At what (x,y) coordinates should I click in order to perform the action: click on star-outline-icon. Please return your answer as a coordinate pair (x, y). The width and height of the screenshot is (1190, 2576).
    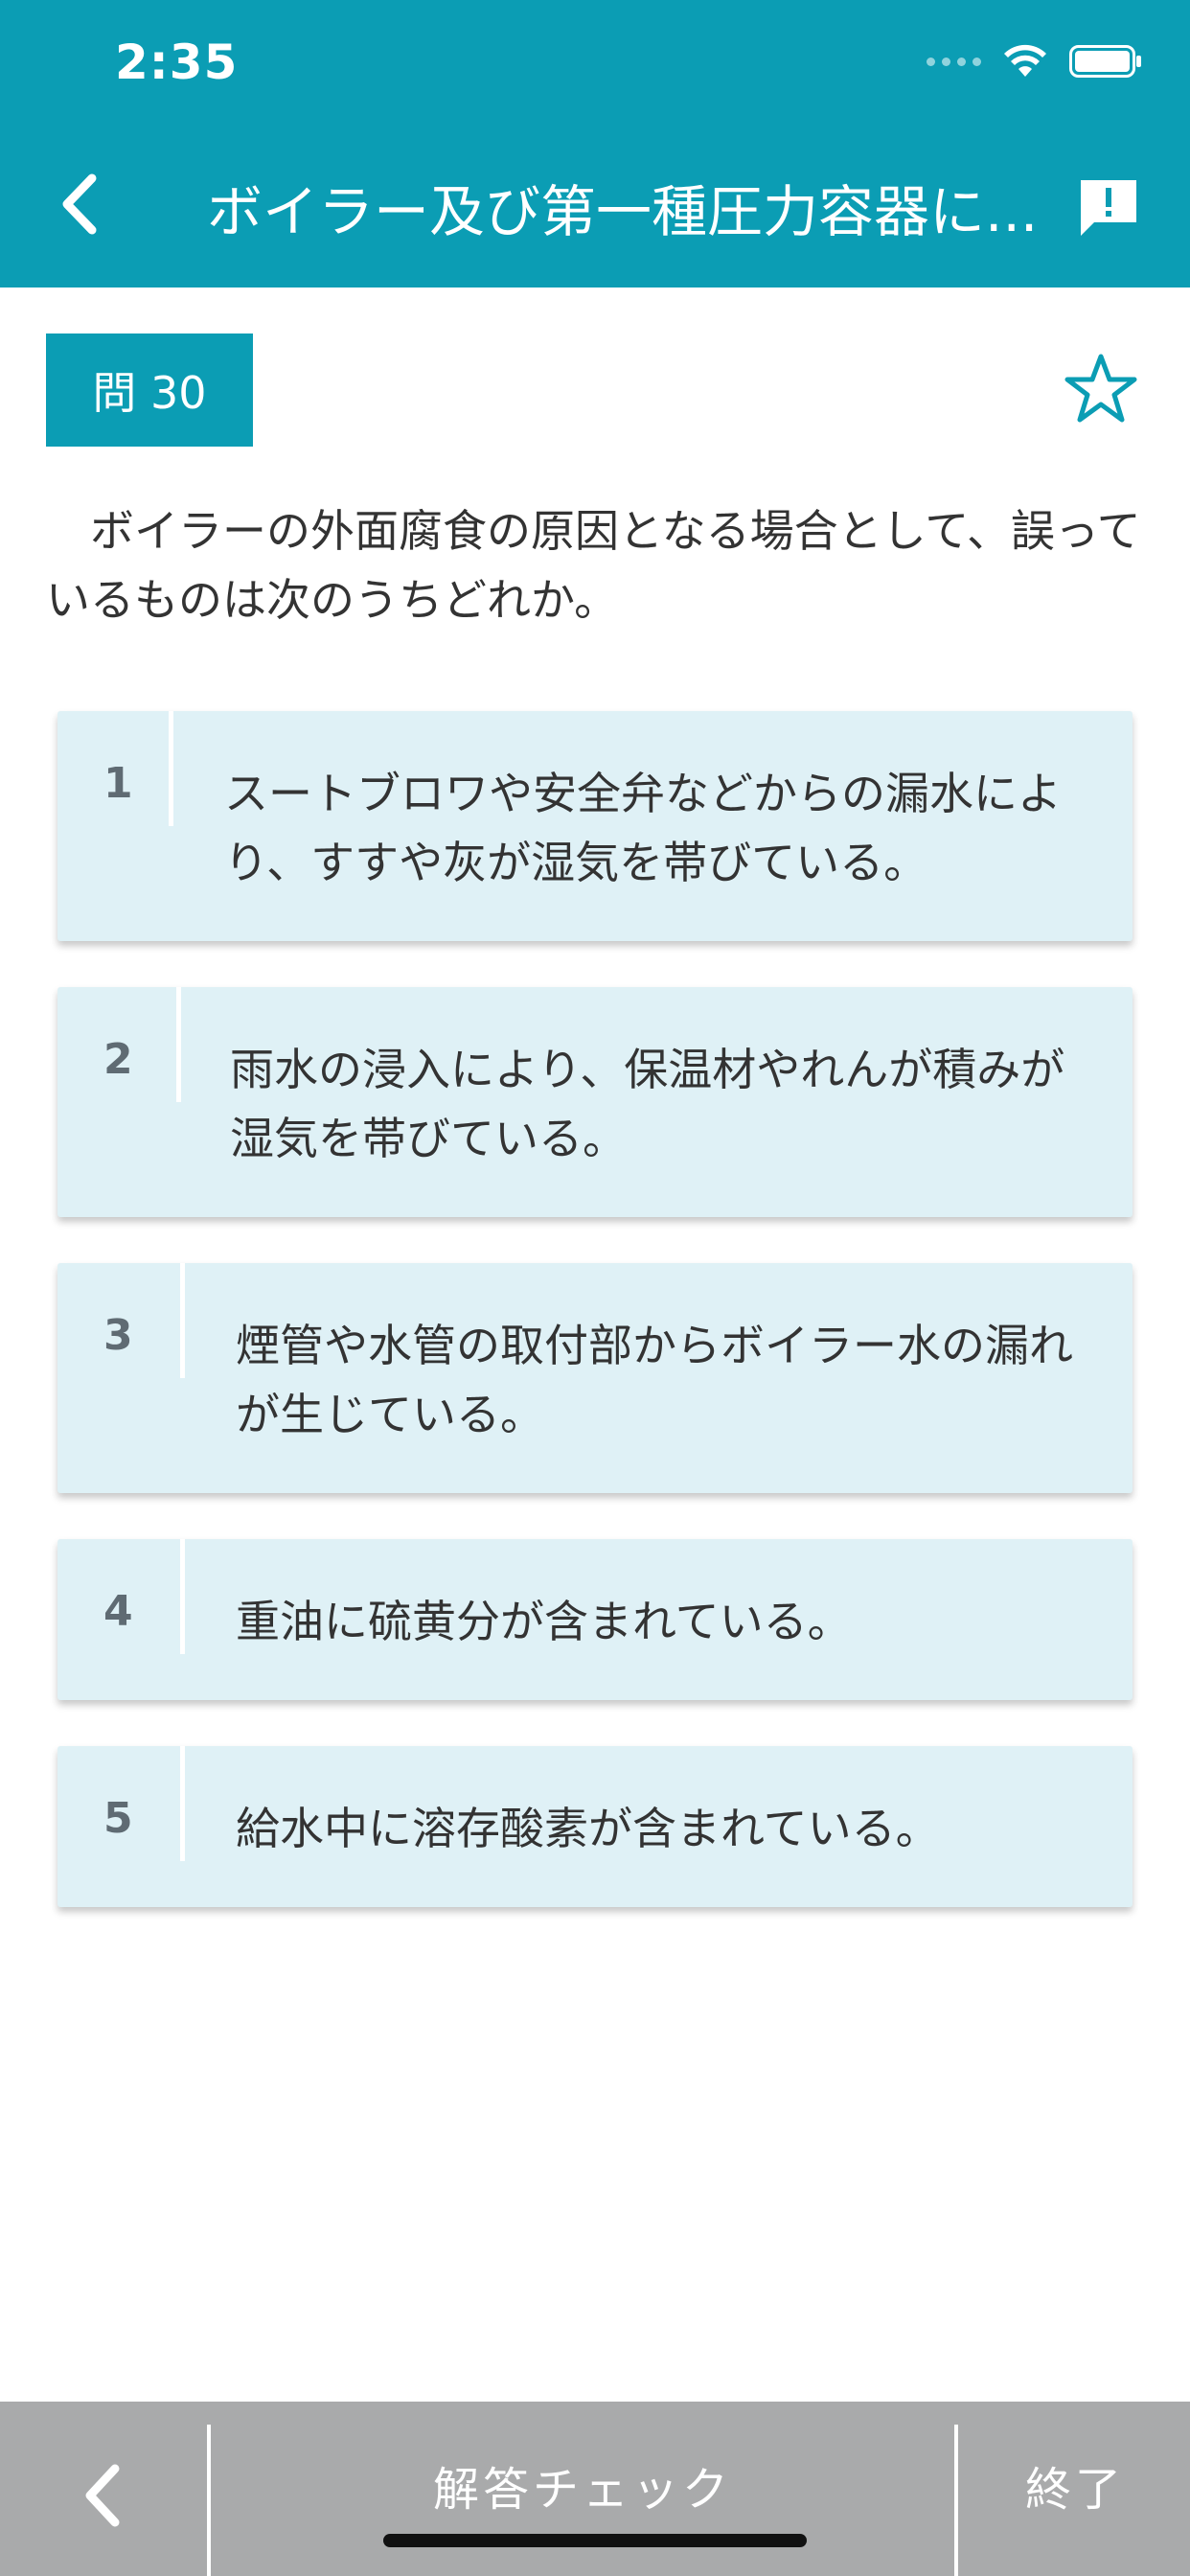
    Looking at the image, I should click on (1101, 388).